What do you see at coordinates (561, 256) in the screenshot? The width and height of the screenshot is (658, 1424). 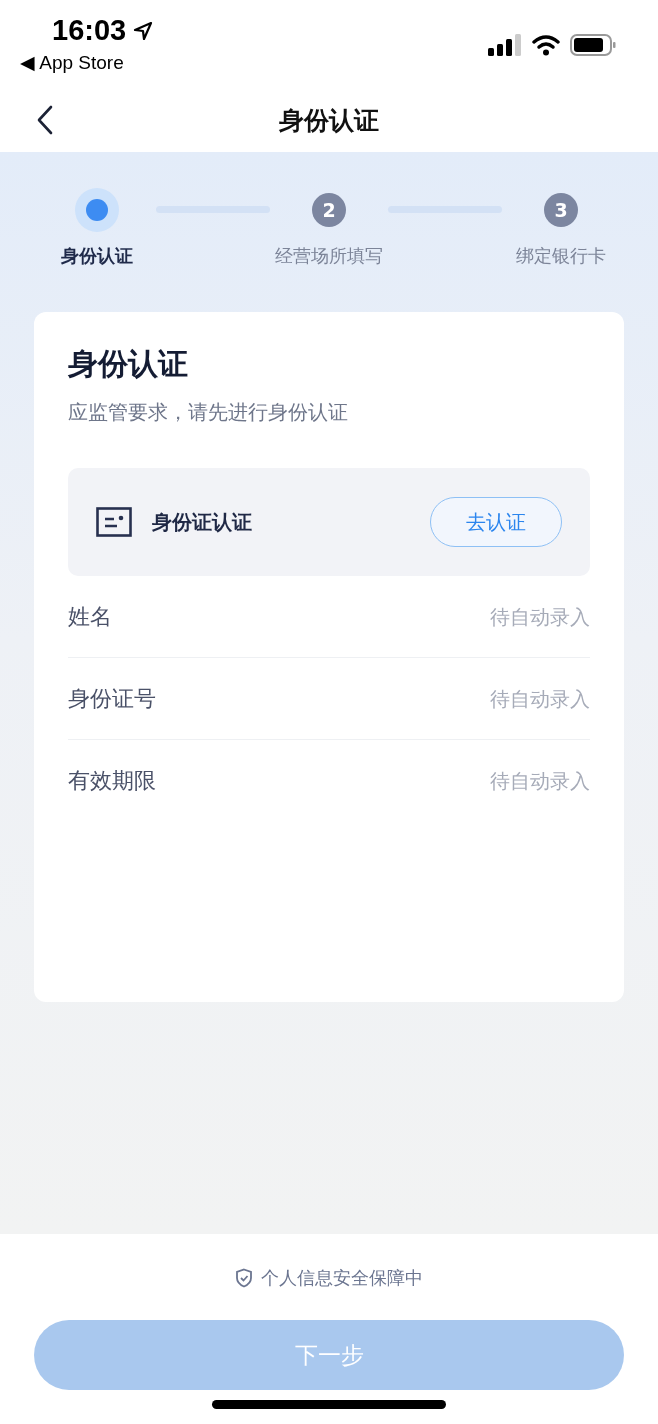 I see `step-label: 绑定银行卡` at bounding box center [561, 256].